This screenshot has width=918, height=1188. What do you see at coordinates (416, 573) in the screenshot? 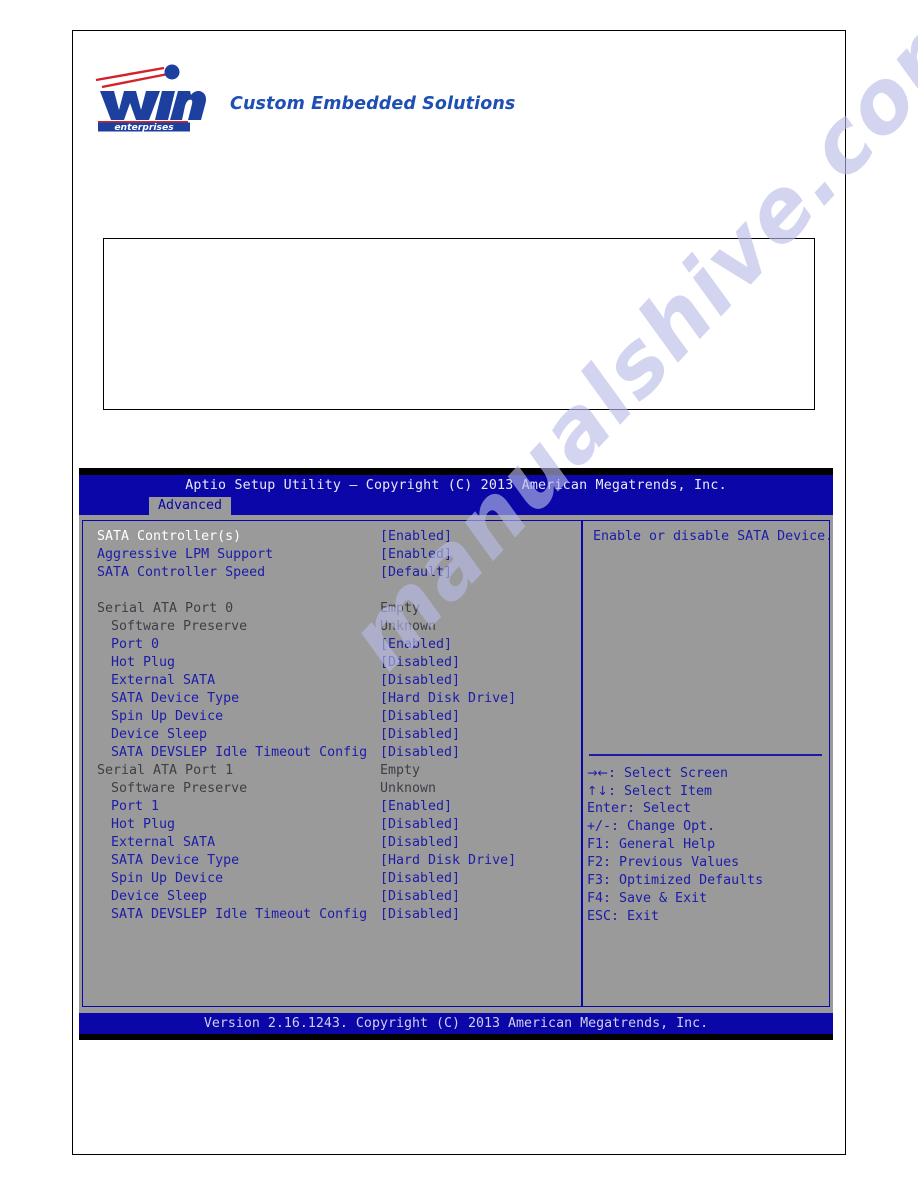
I see `setting-value: [Default]` at bounding box center [416, 573].